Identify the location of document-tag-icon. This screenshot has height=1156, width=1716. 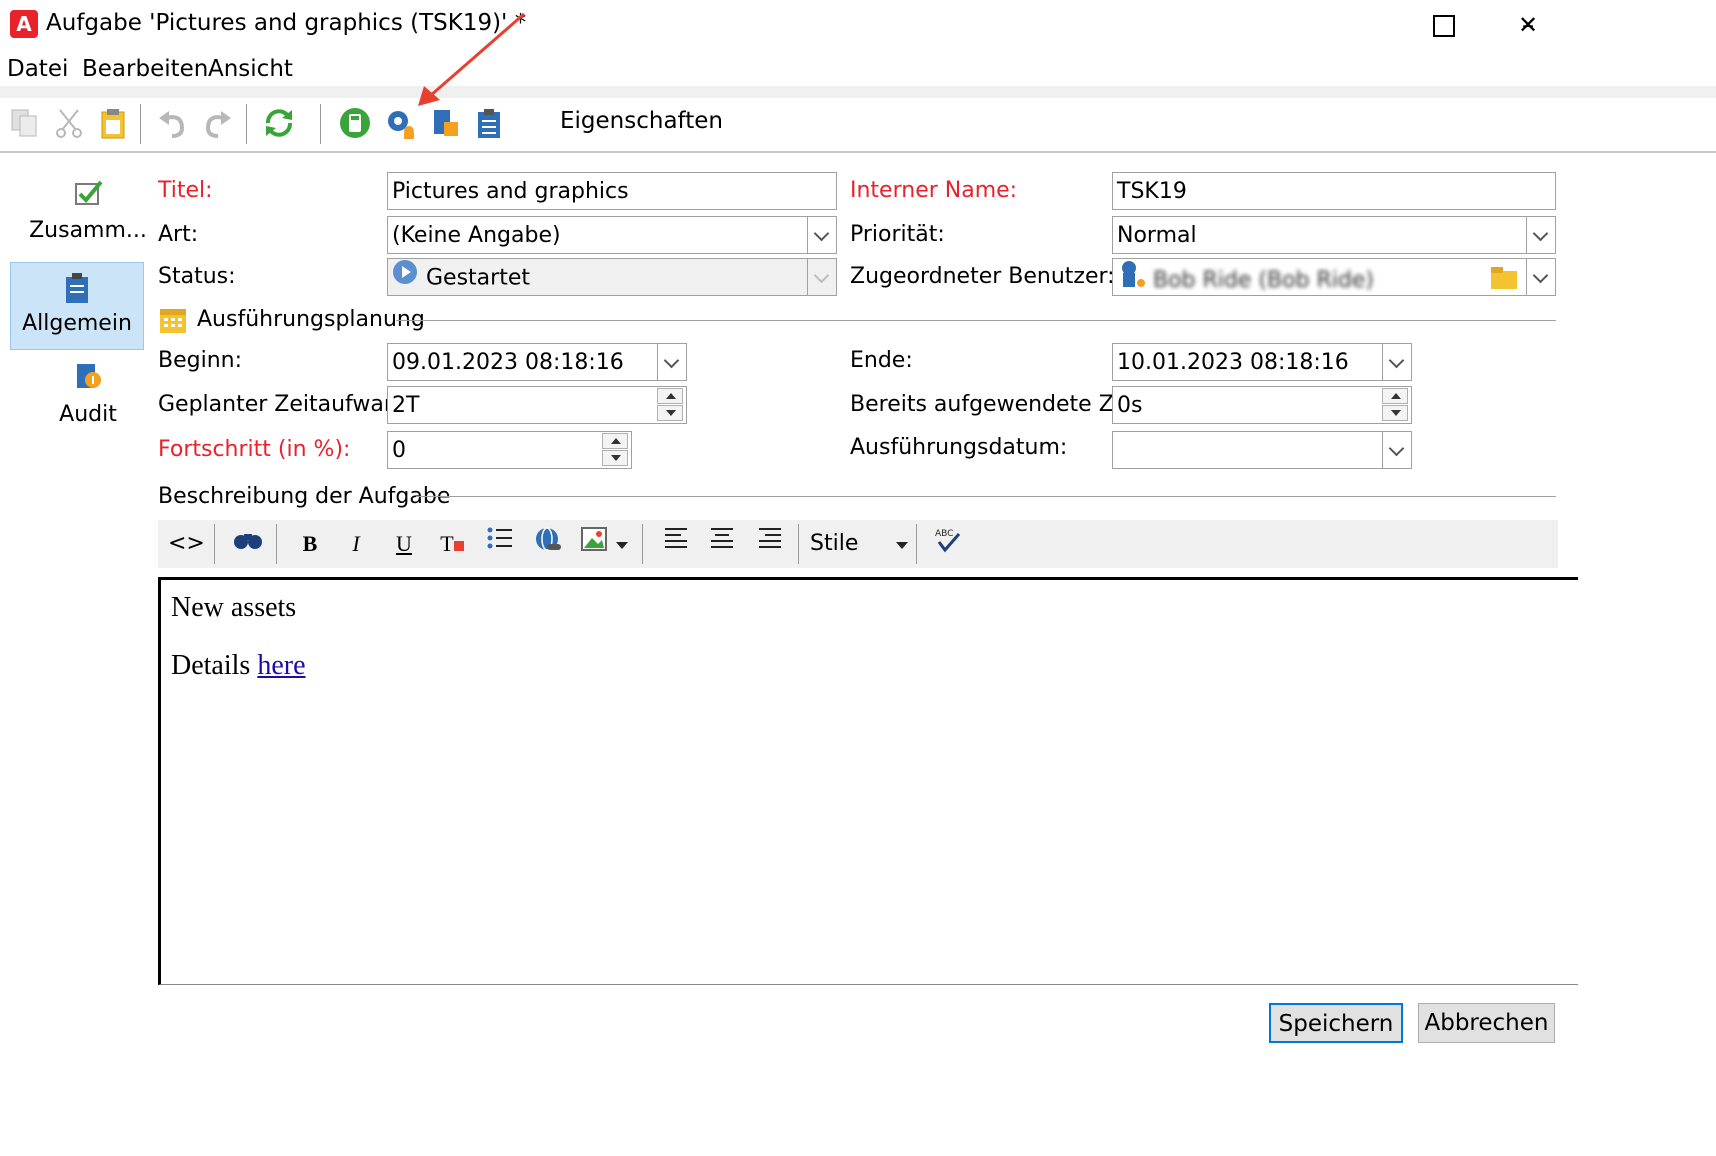
(445, 123).